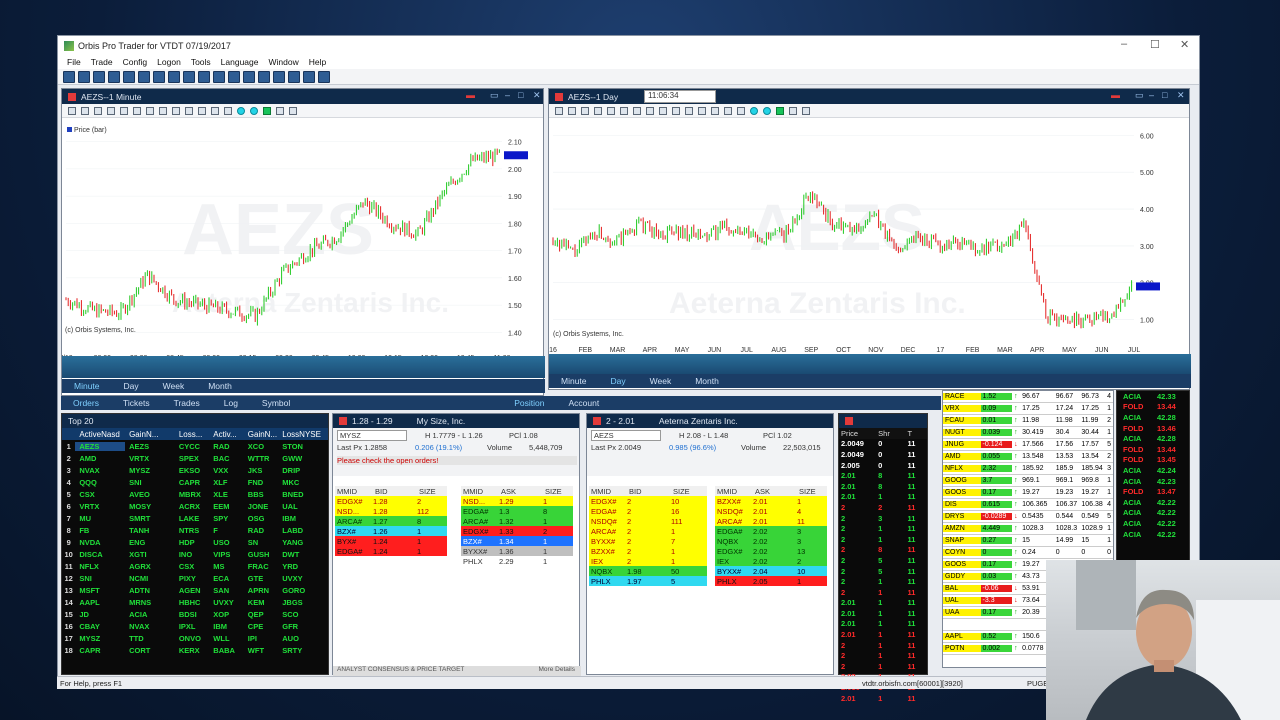  Describe the element at coordinates (771, 541) in the screenshot. I see `book-row: NQBX 2.02 3` at that location.